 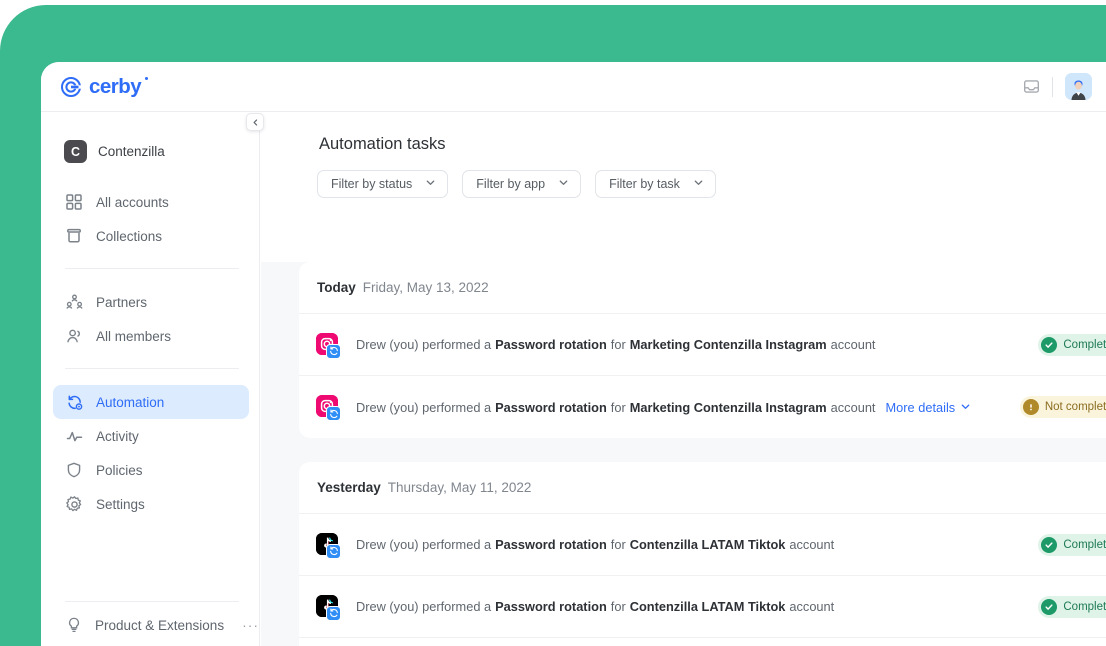 I want to click on sidebar-item-activity: Activity, so click(x=151, y=436).